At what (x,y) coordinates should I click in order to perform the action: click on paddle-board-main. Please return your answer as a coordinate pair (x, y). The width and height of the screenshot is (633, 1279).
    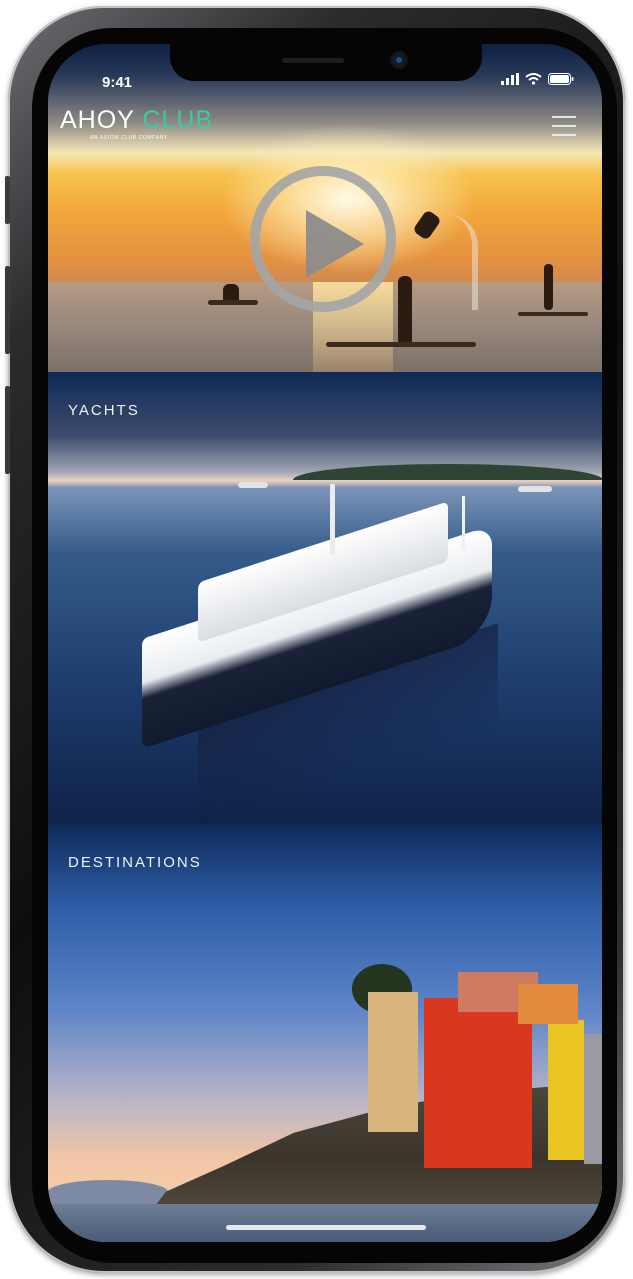
    Looking at the image, I should click on (401, 344).